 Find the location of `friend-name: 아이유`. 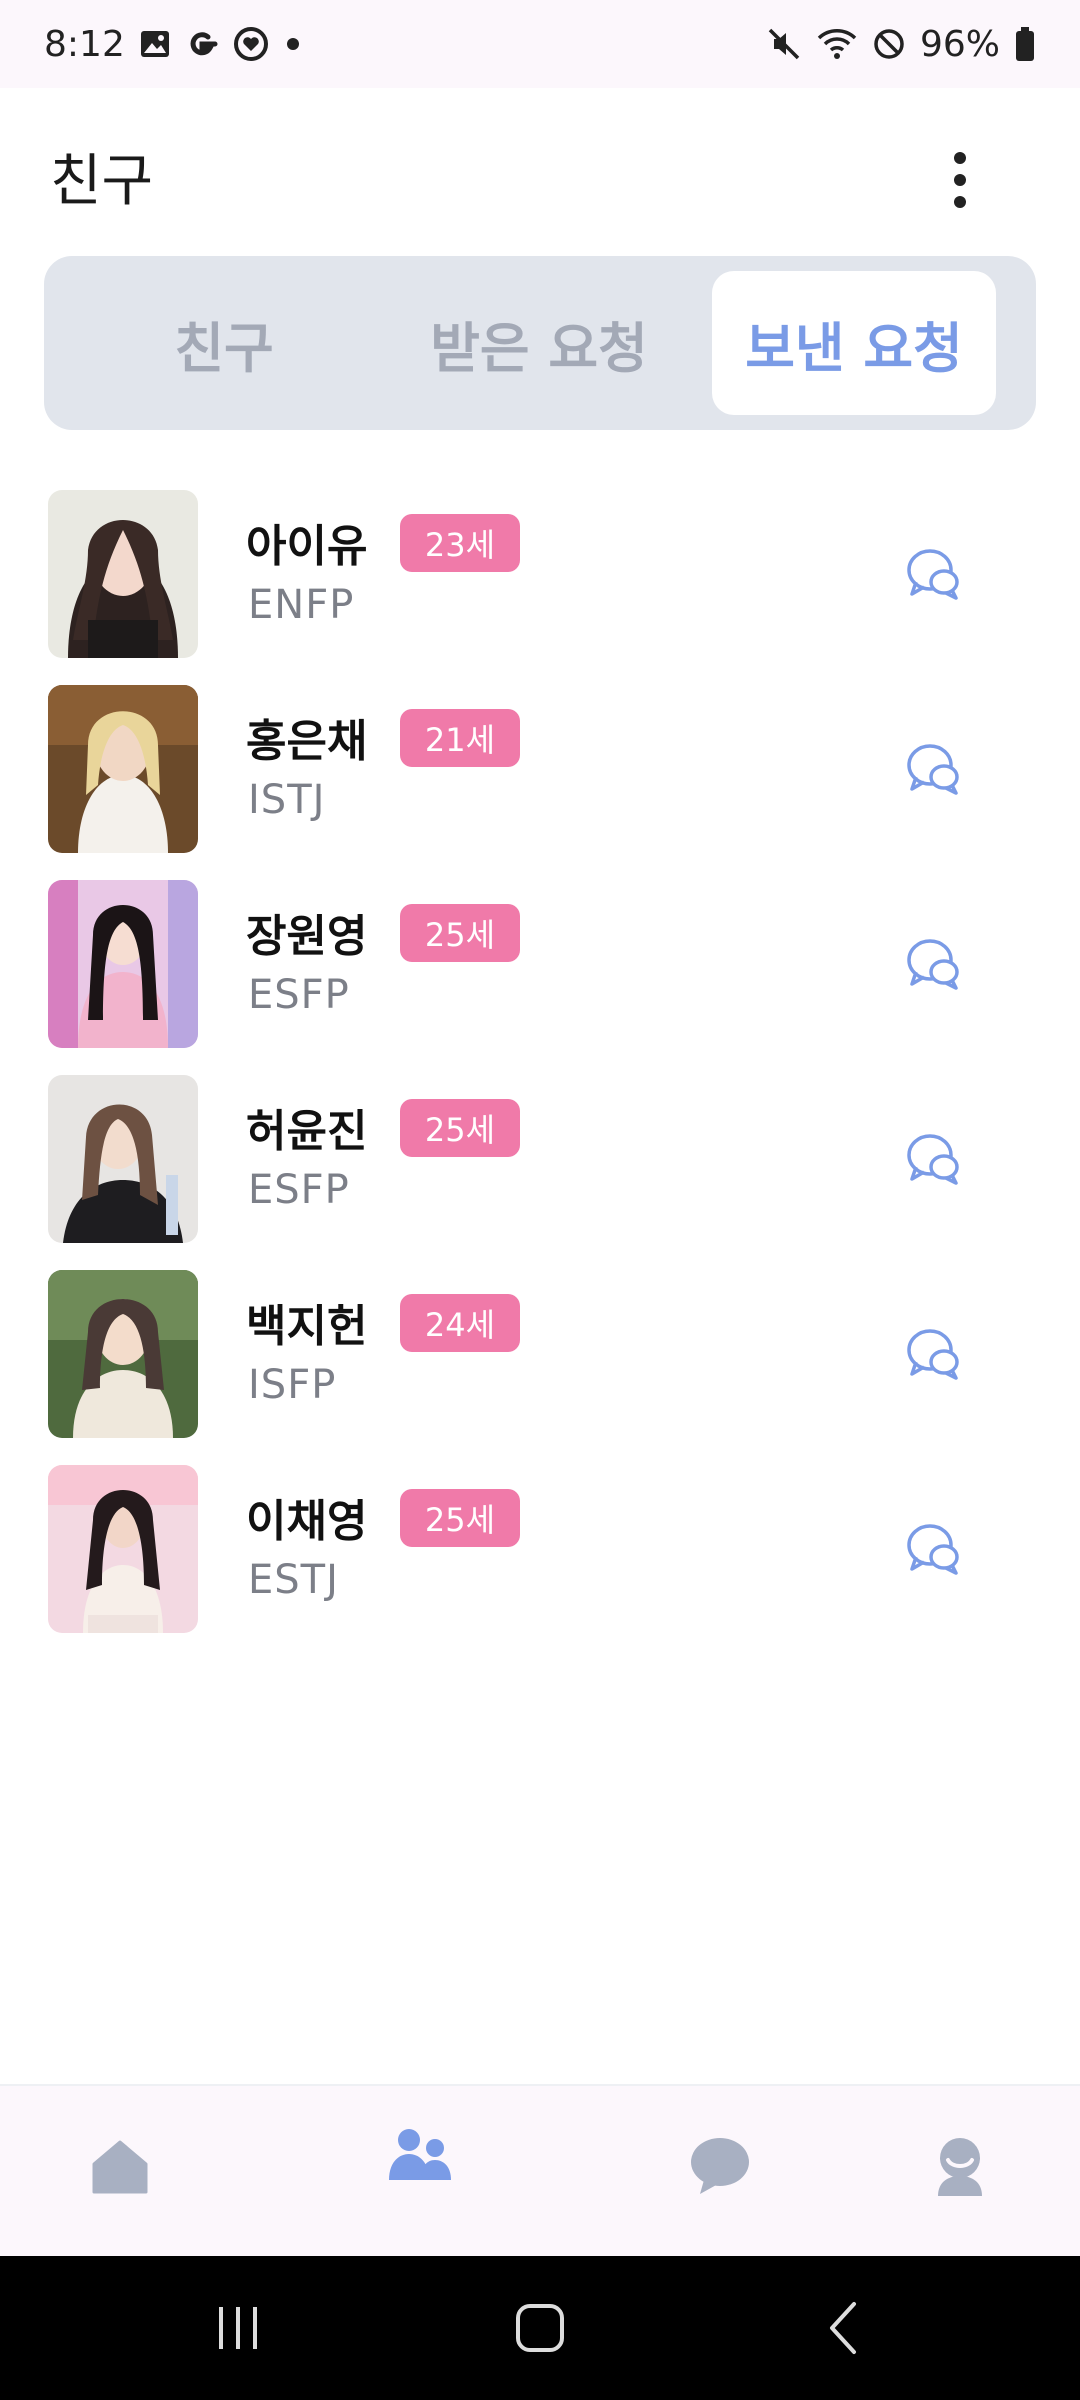

friend-name: 아이유 is located at coordinates (307, 546).